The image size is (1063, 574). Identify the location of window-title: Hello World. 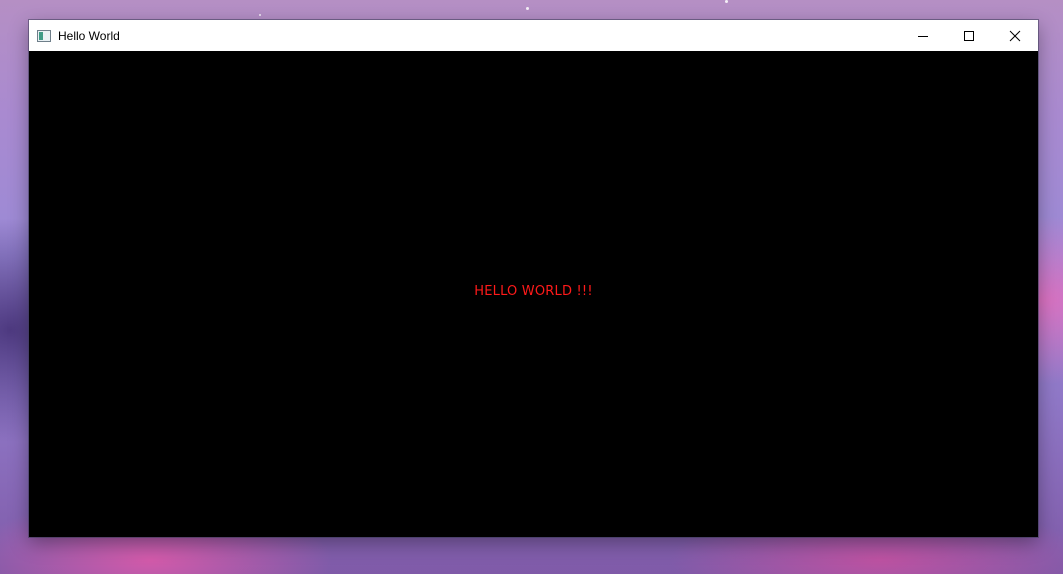
(89, 35).